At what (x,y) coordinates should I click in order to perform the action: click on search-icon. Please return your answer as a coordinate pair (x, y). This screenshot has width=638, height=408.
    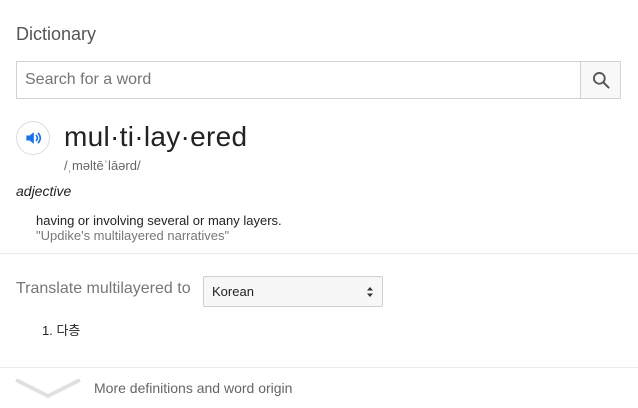
    Looking at the image, I should click on (600, 80).